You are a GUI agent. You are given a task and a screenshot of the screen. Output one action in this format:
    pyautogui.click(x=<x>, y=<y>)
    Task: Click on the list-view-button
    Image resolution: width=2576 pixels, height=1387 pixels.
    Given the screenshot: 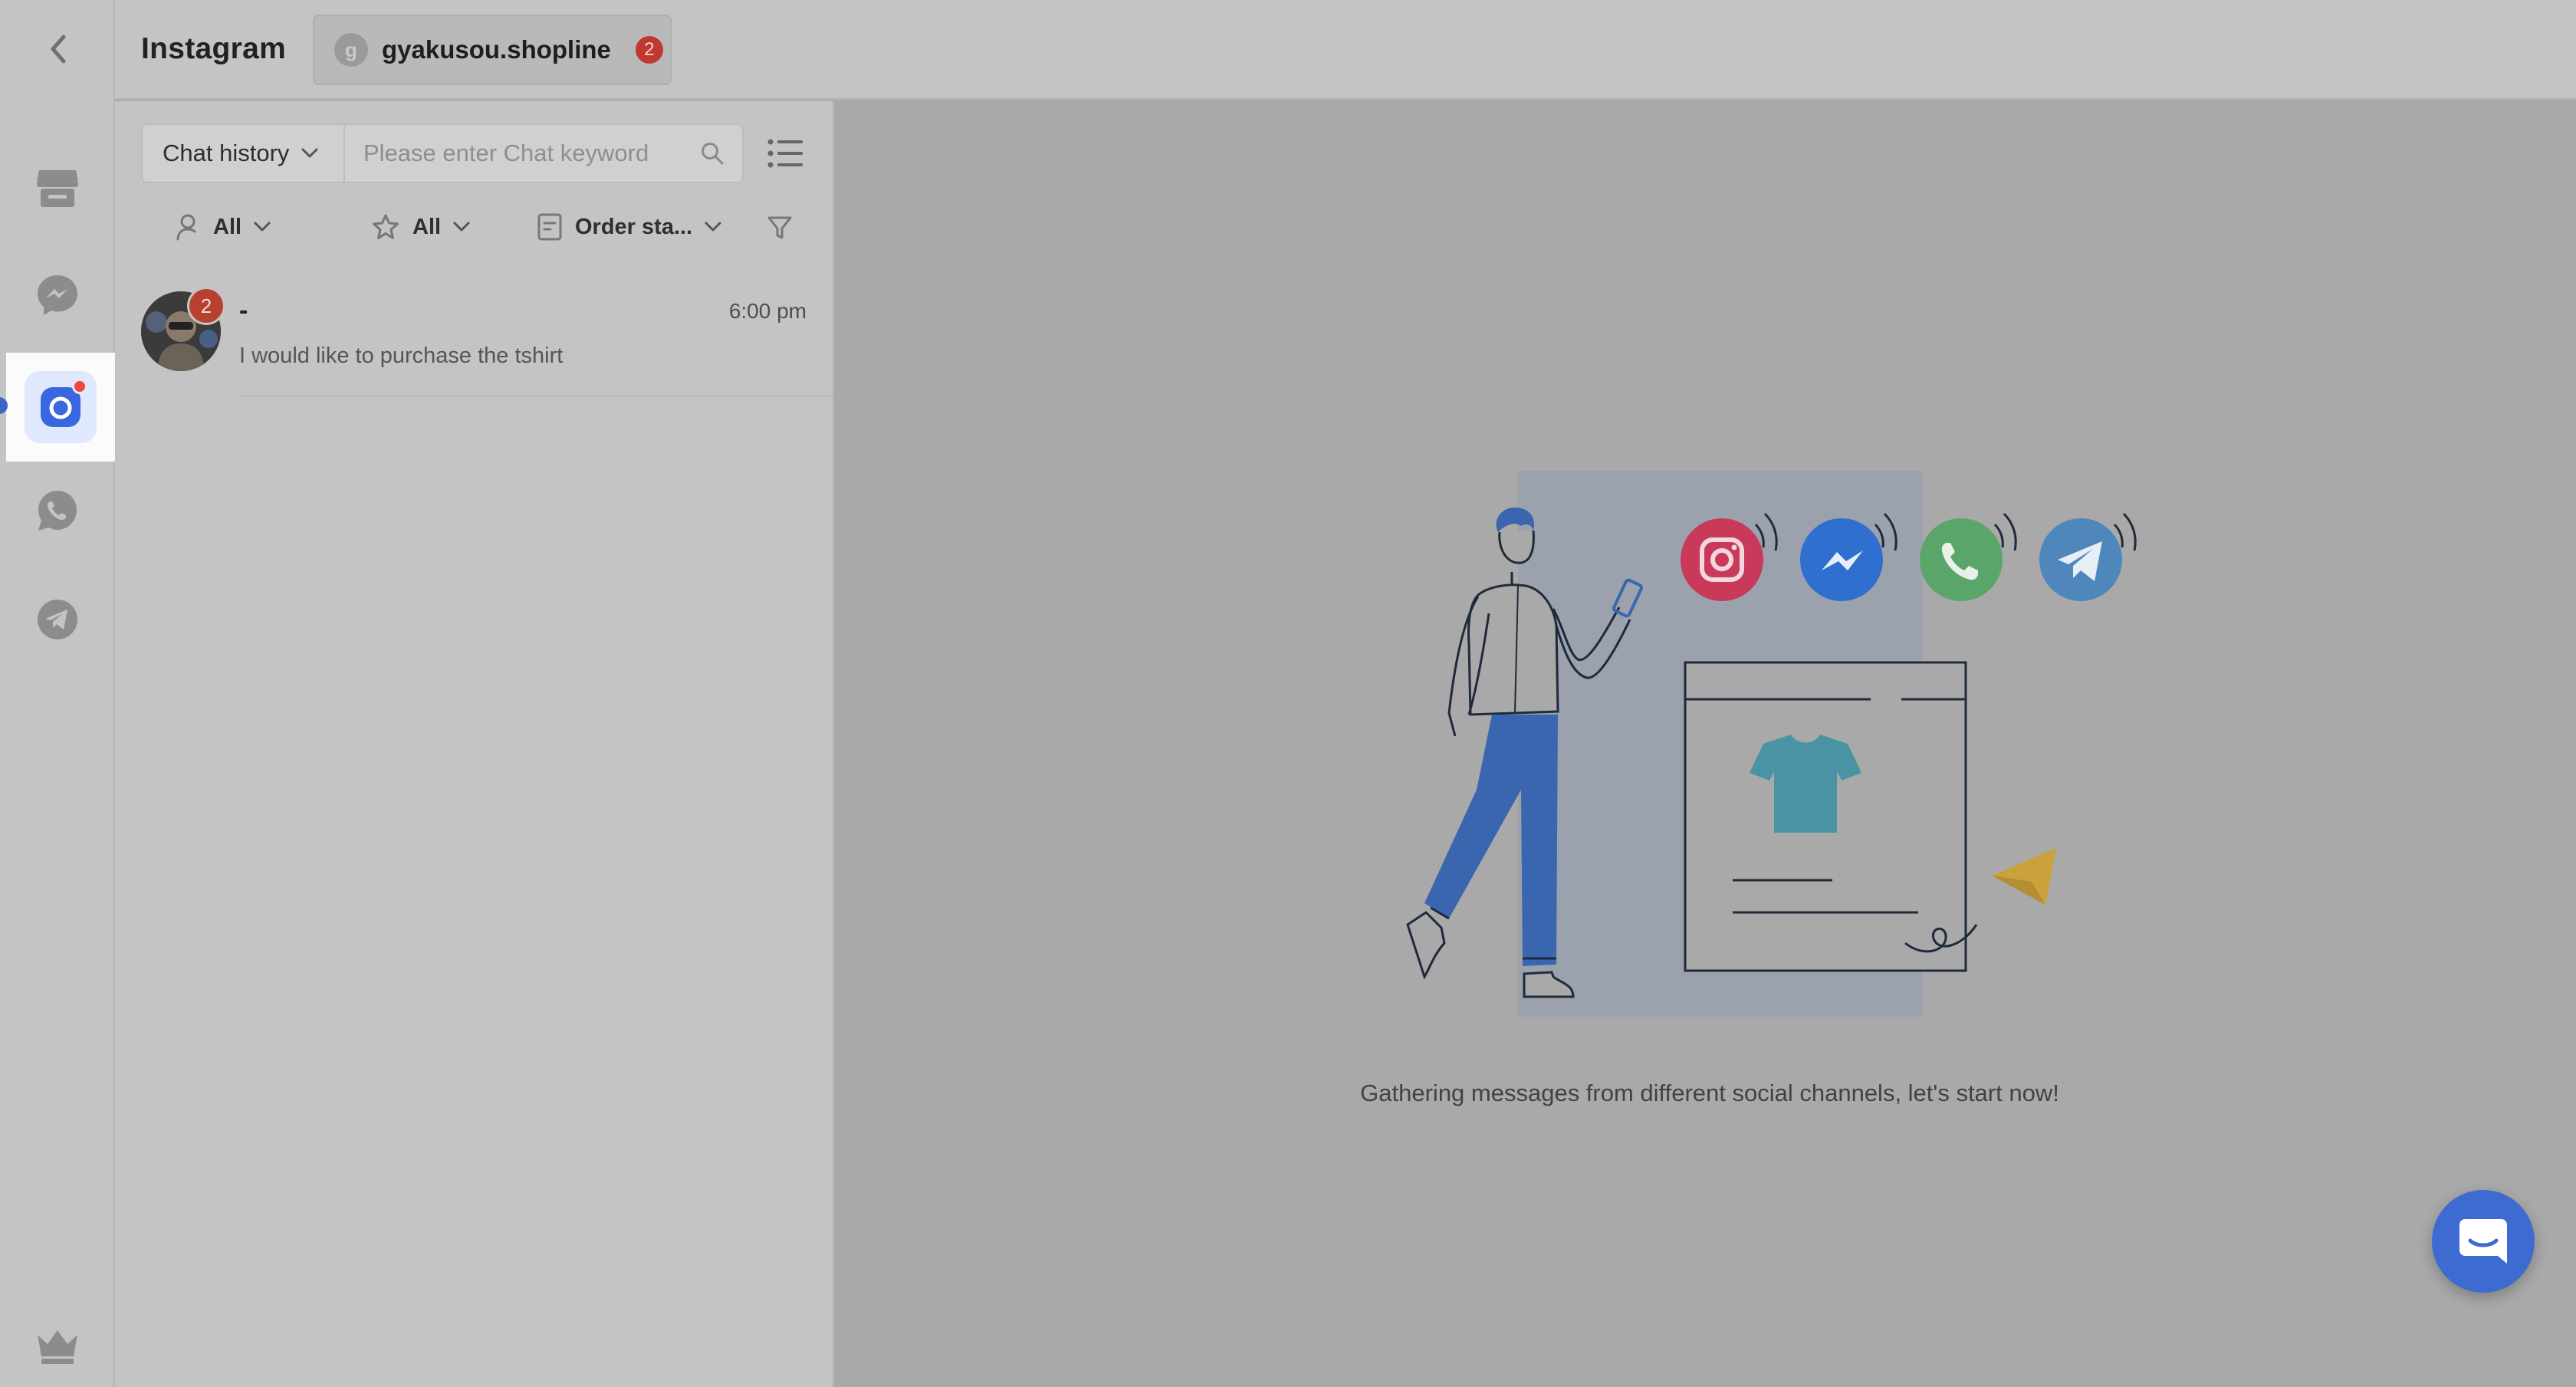 What is the action you would take?
    pyautogui.click(x=785, y=153)
    